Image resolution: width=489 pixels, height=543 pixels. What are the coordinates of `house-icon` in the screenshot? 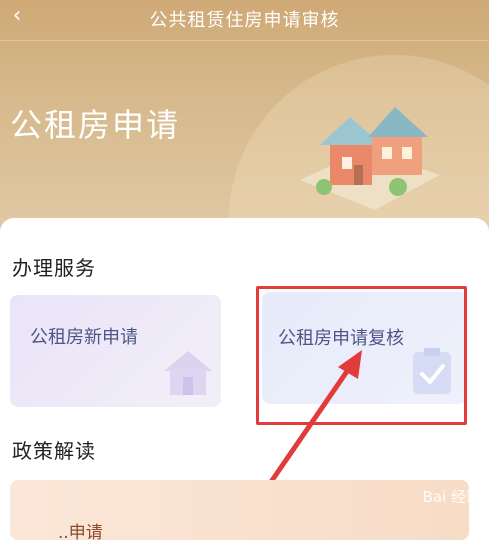 It's located at (188, 373).